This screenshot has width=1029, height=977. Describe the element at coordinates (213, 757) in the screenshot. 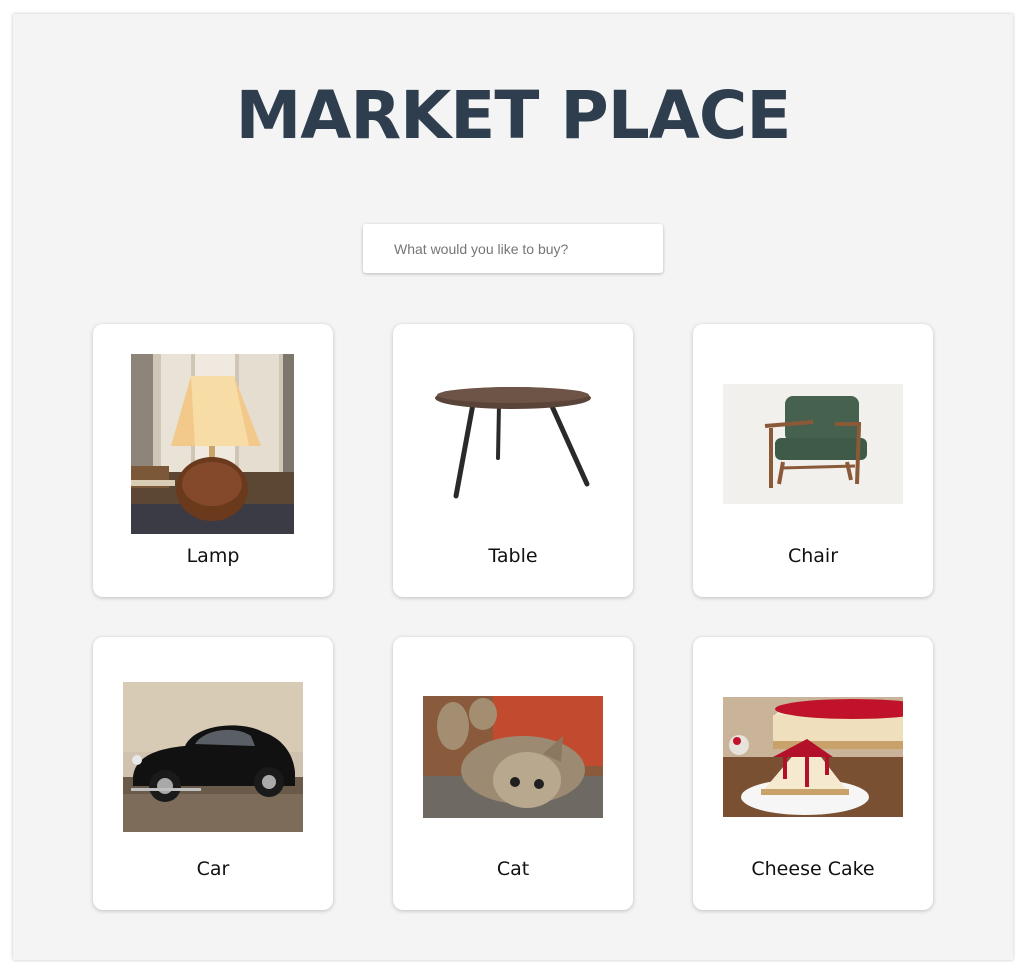

I see `car-image` at that location.